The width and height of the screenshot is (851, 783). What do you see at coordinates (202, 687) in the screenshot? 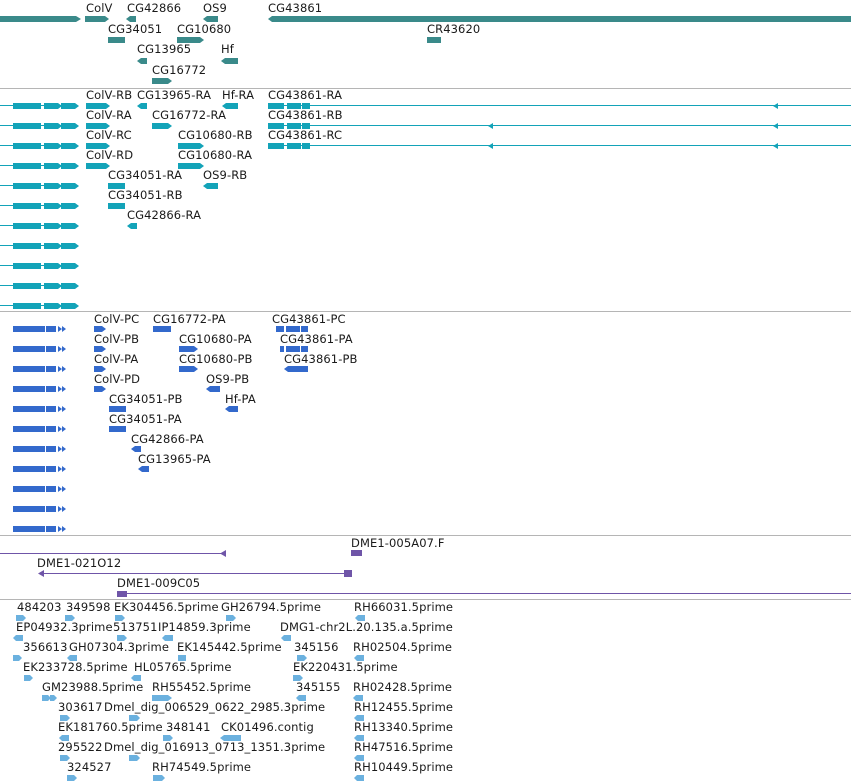
I see `est-label-rh55452: RH55452.5prime` at bounding box center [202, 687].